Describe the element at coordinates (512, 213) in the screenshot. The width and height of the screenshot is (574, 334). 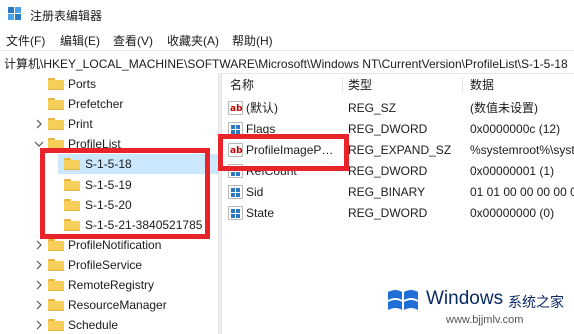
I see `value-data: 0x00000000 (0)` at that location.